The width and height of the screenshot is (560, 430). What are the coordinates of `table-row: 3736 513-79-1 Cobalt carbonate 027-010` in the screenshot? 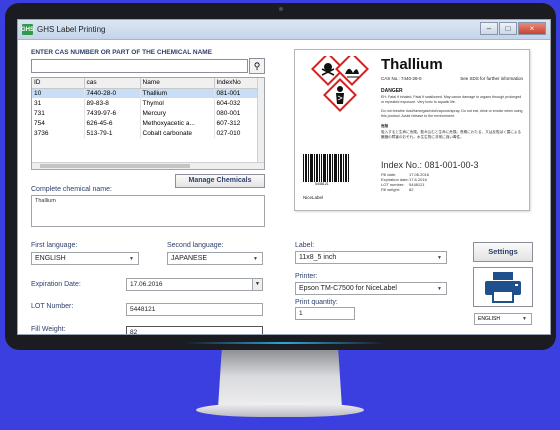 It's located at (145, 133).